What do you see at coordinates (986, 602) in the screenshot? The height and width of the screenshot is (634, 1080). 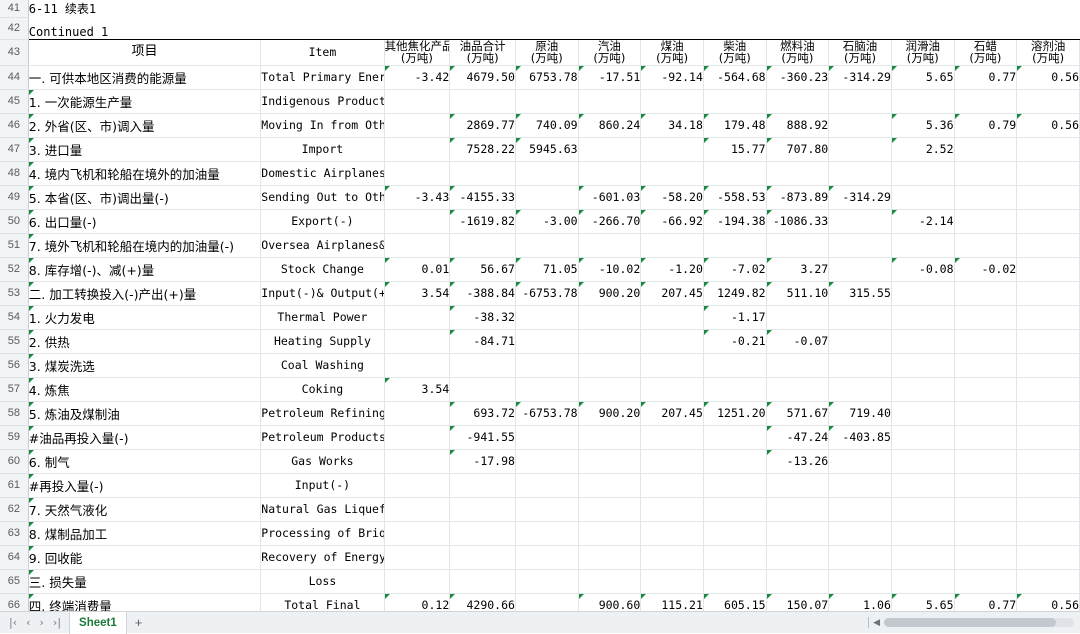 I see `data-cell: 0.77` at bounding box center [986, 602].